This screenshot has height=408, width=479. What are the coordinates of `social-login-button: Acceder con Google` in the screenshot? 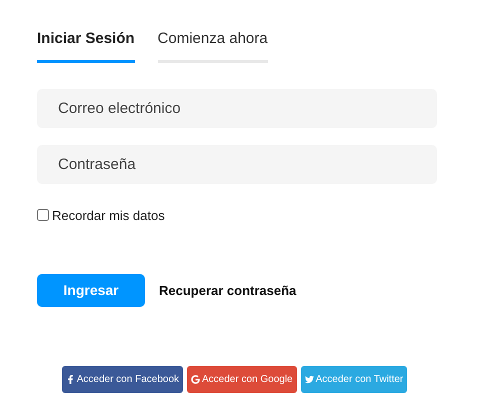 It's located at (242, 379).